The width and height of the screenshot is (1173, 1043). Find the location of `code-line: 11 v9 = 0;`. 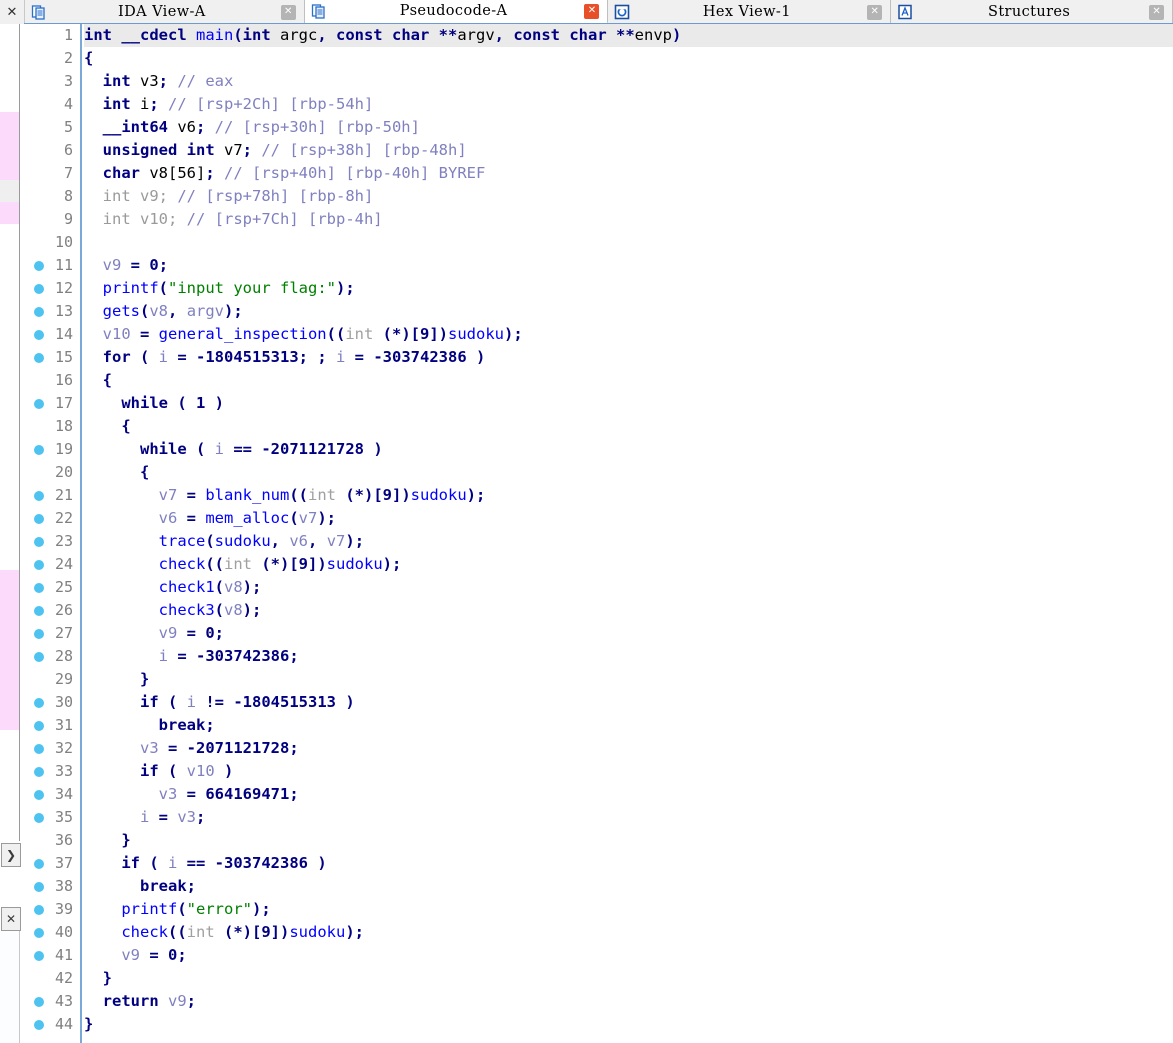

code-line: 11 v9 = 0; is located at coordinates (597, 265).